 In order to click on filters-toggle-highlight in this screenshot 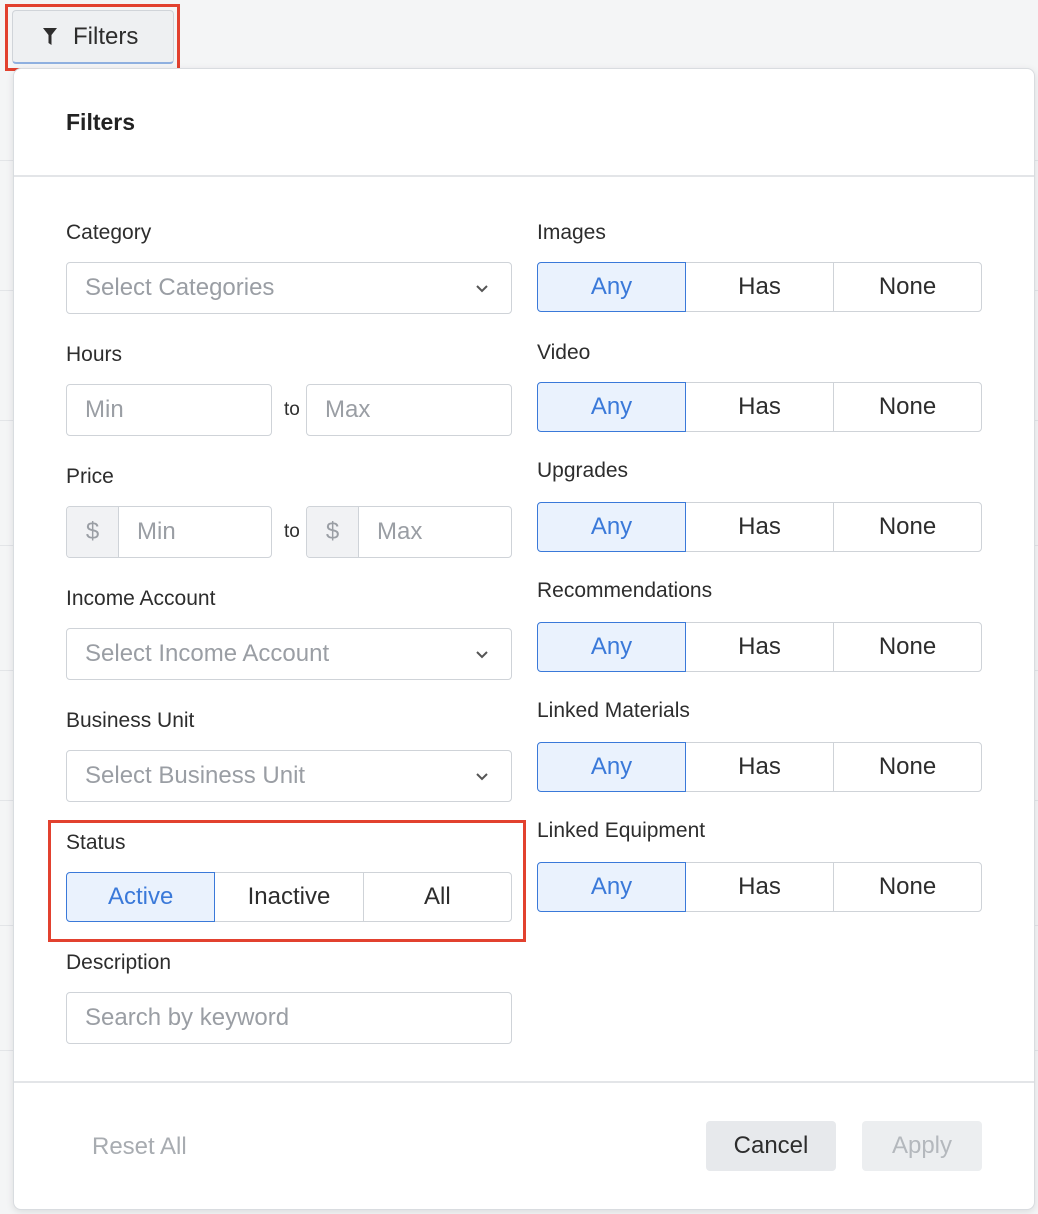, I will do `click(92, 37)`.